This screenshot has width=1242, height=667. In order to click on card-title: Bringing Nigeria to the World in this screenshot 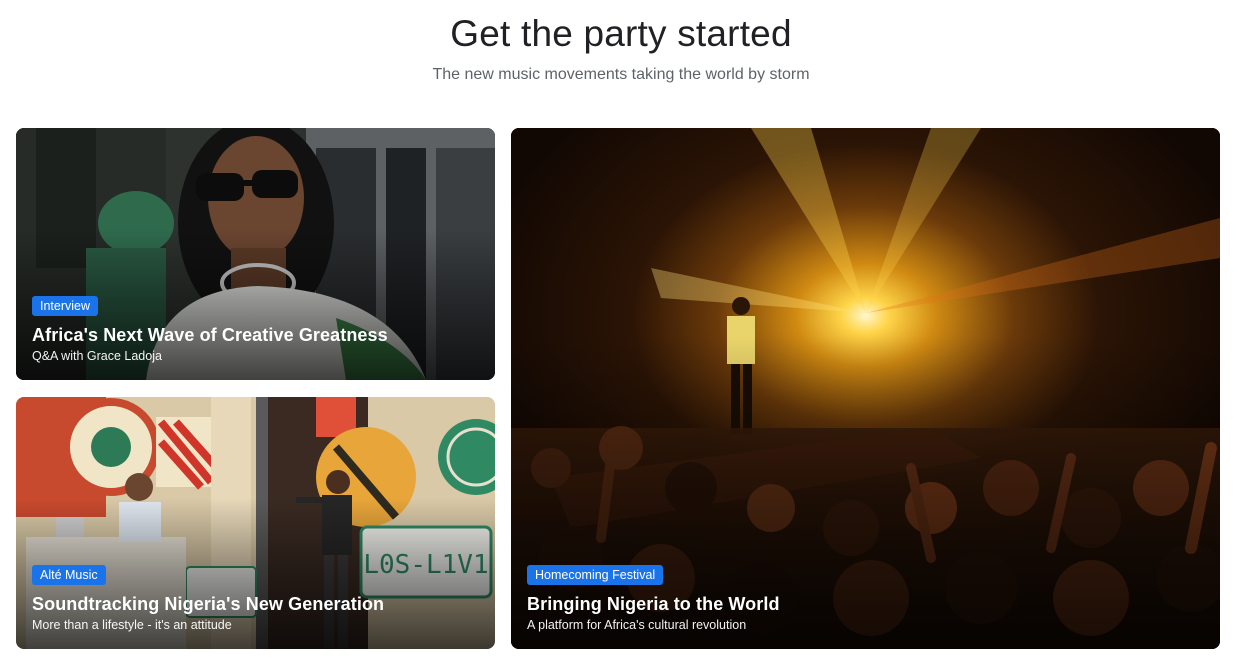, I will do `click(865, 604)`.